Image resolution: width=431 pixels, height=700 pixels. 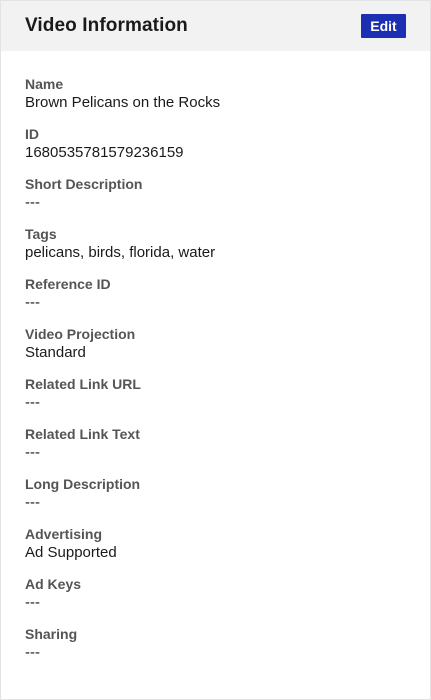 What do you see at coordinates (215, 400) in the screenshot?
I see `field-related-link-url: Related Link URL ---` at bounding box center [215, 400].